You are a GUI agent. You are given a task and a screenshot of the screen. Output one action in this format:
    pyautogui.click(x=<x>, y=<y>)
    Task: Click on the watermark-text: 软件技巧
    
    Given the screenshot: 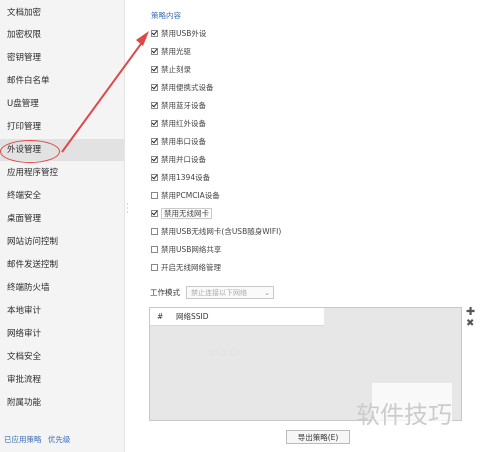 What is the action you would take?
    pyautogui.click(x=404, y=415)
    